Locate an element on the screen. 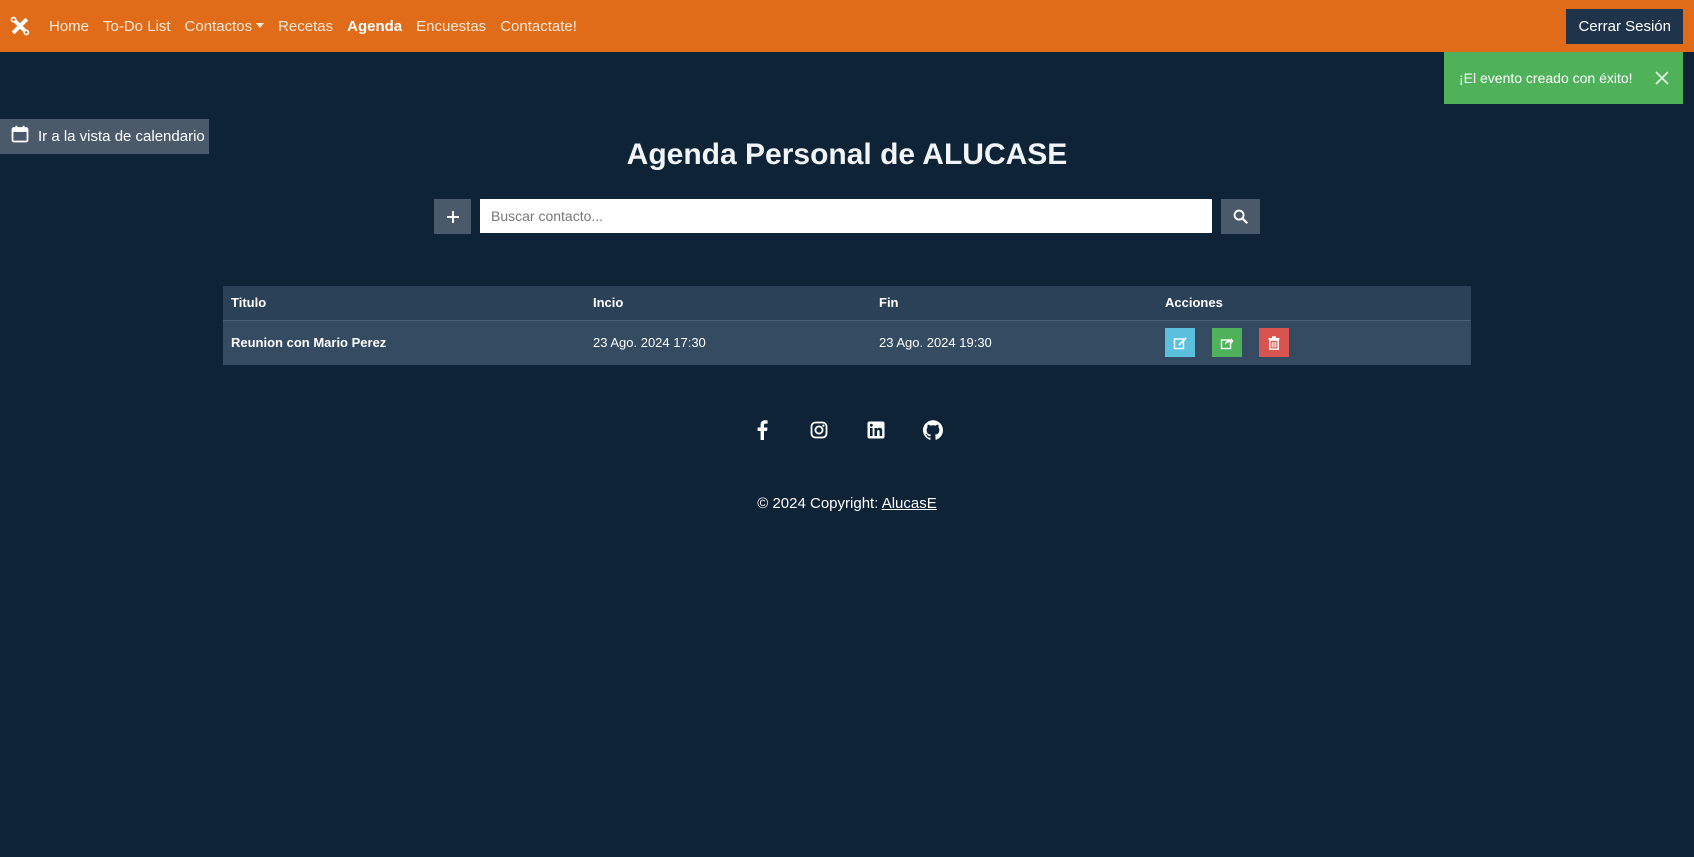 The width and height of the screenshot is (1694, 857). delete-button is located at coordinates (1274, 343).